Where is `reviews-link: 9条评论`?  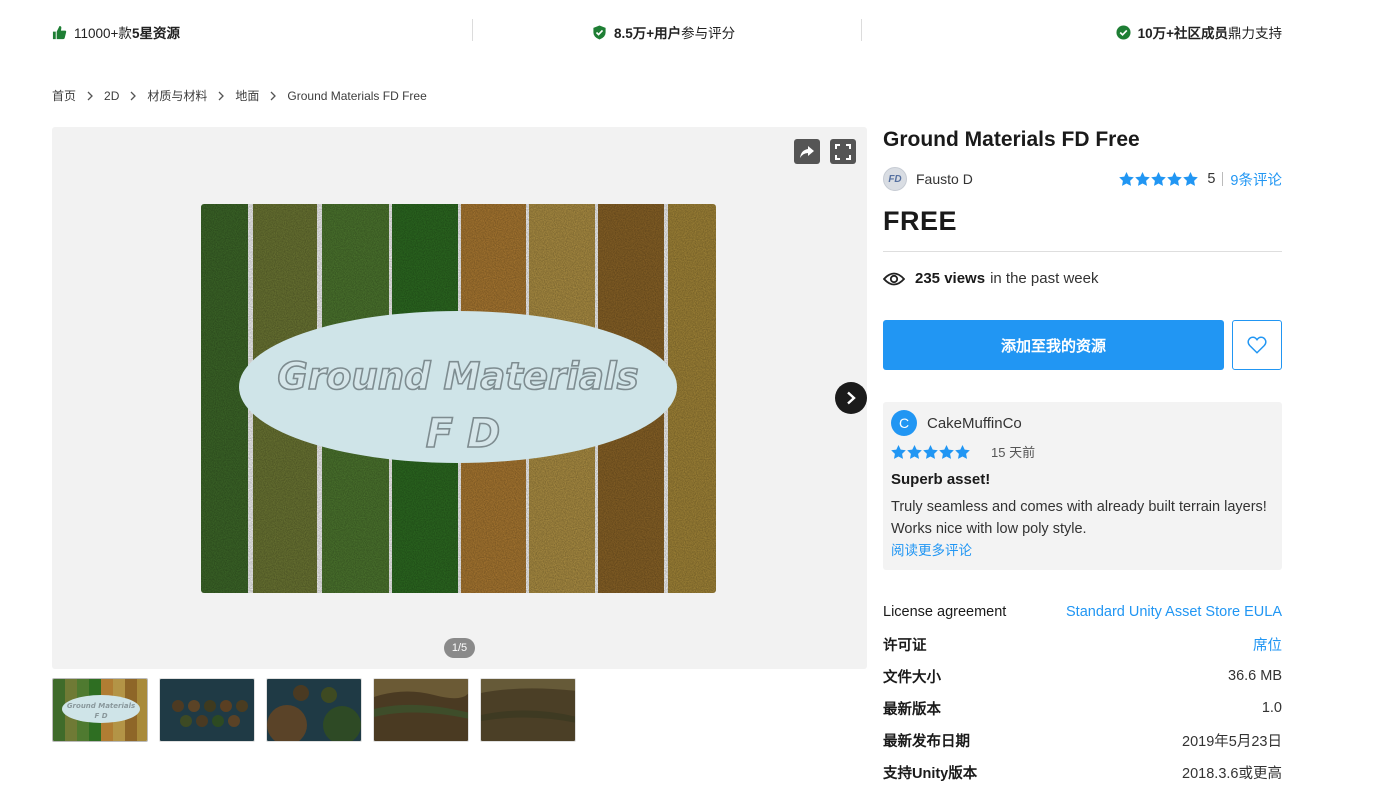
reviews-link: 9条评论 is located at coordinates (1256, 179).